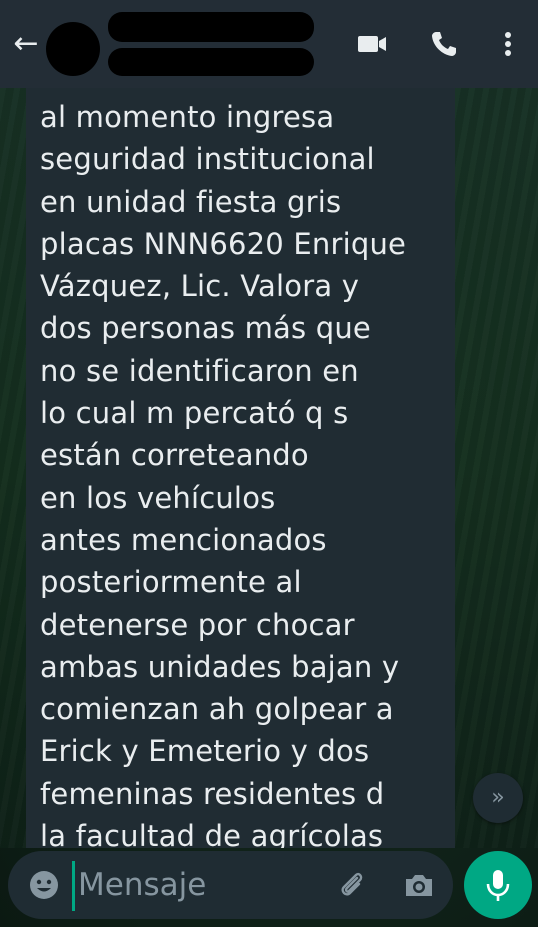 The height and width of the screenshot is (927, 538). I want to click on message-line: ambas unidades bajan y, so click(220, 666).